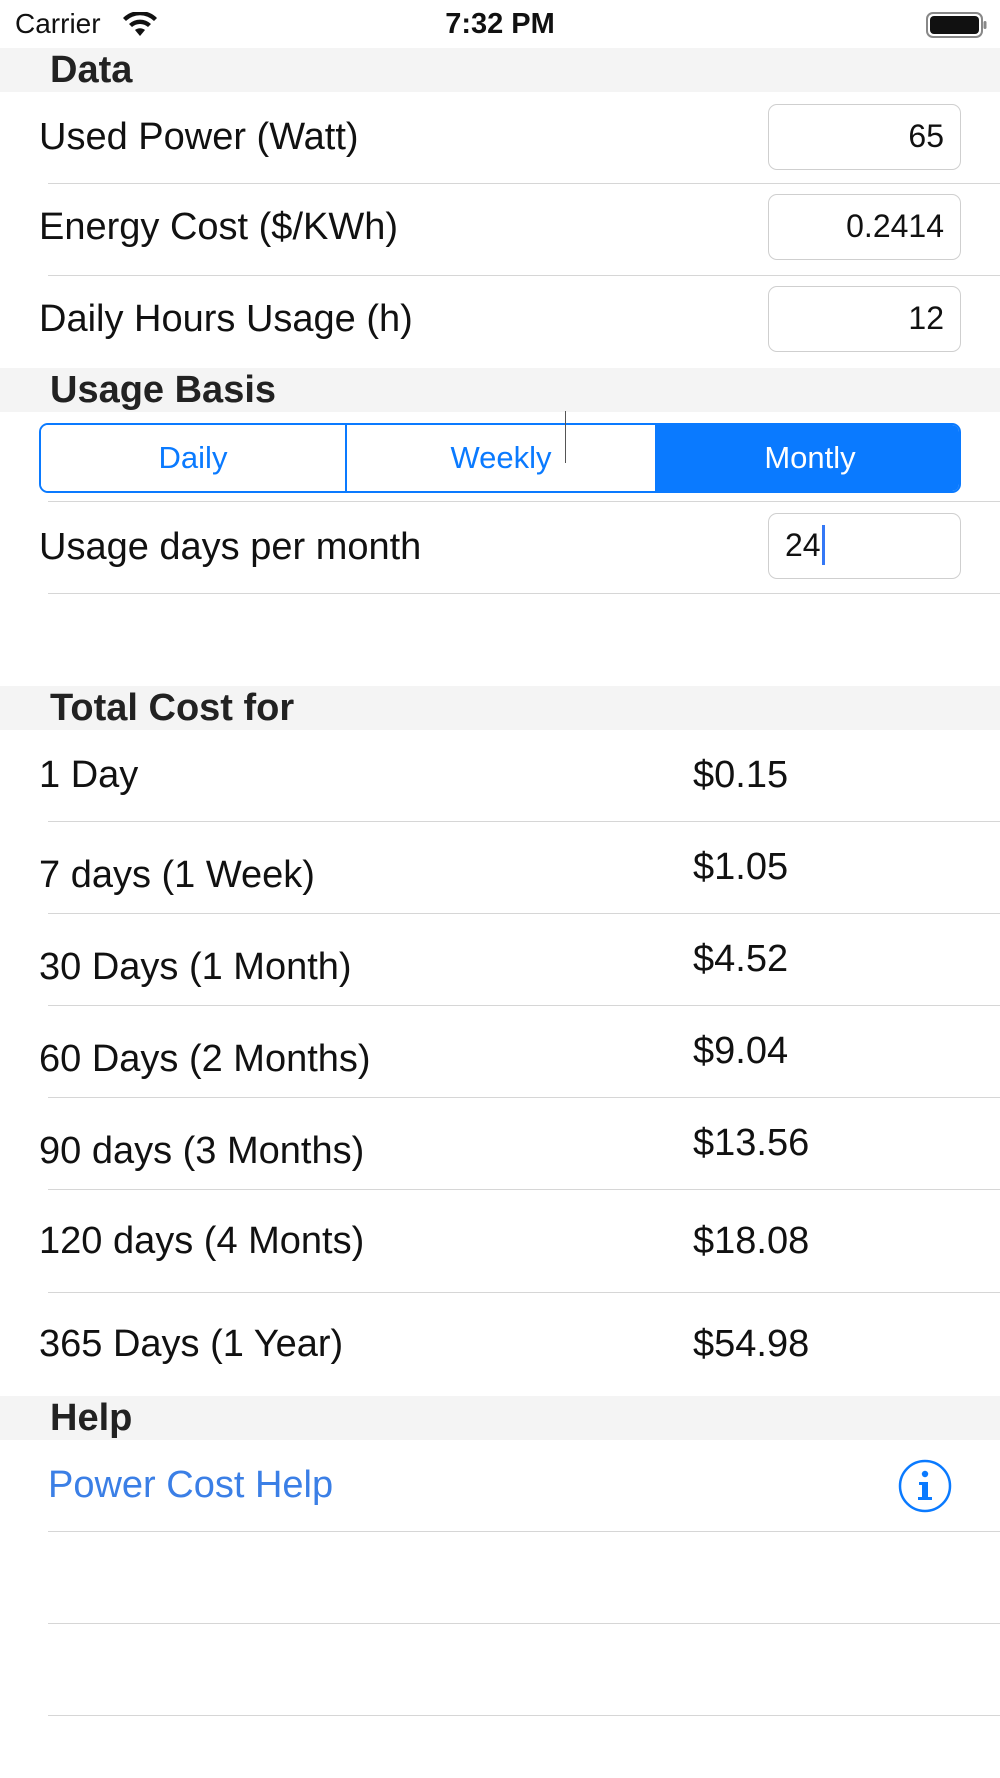 Image resolution: width=1000 pixels, height=1778 pixels. Describe the element at coordinates (751, 1344) in the screenshot. I see `cost-value: $54.98` at that location.